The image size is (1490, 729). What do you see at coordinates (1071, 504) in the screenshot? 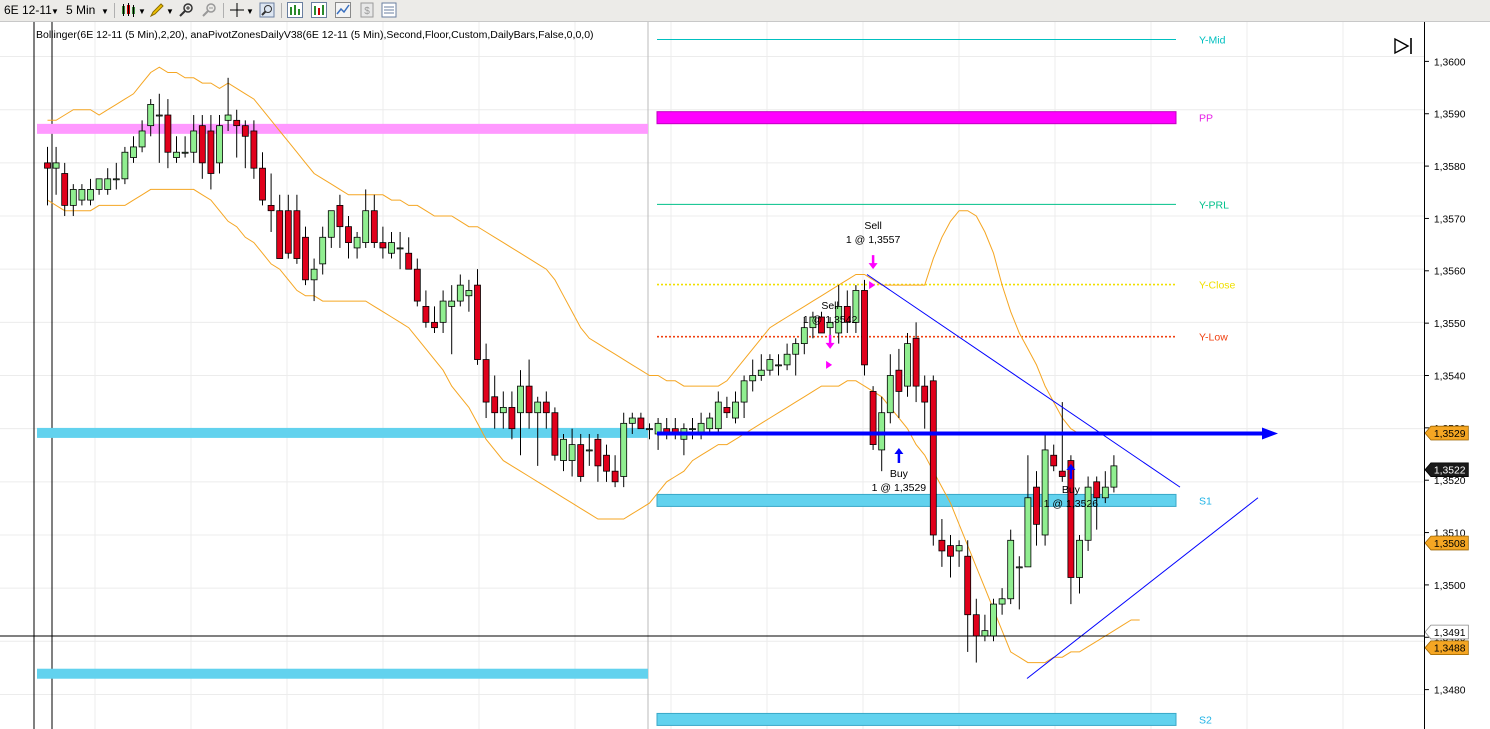
I see `buy-price-label: 1 @ 1,3526` at bounding box center [1071, 504].